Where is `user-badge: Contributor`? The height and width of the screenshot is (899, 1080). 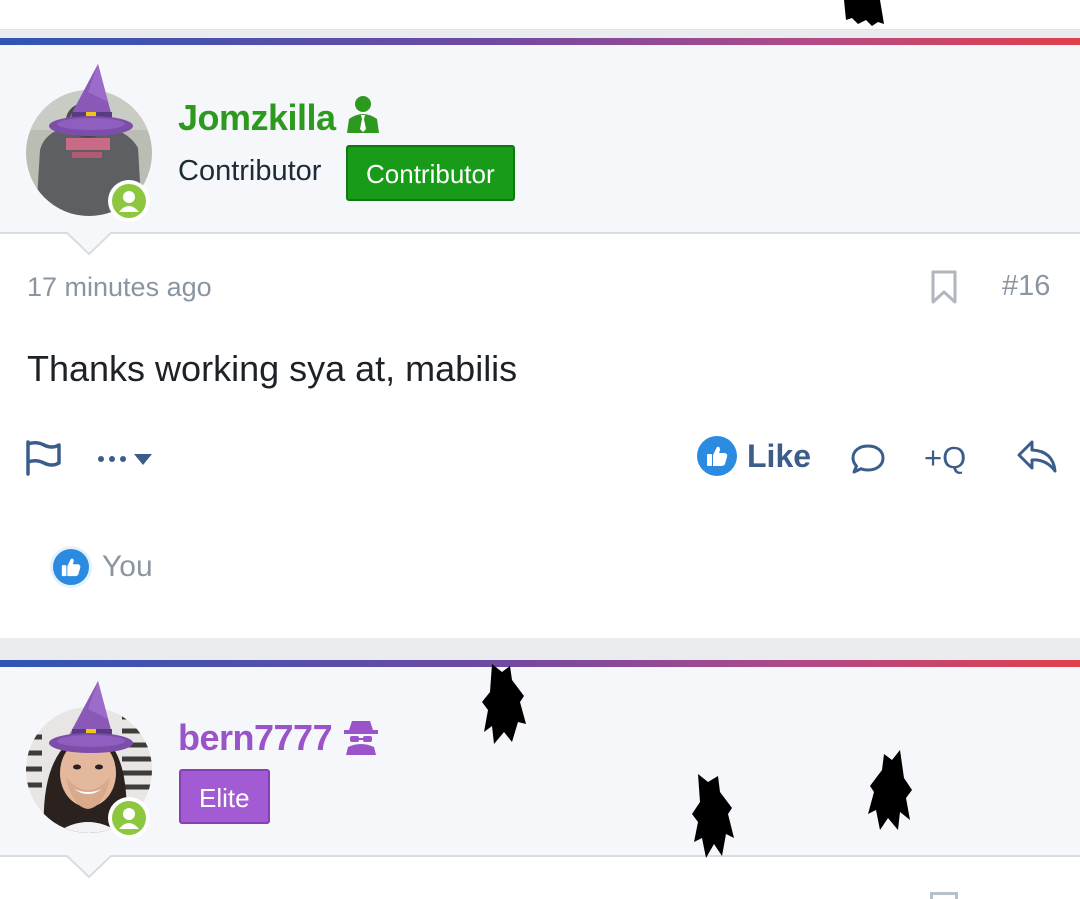 user-badge: Contributor is located at coordinates (430, 173).